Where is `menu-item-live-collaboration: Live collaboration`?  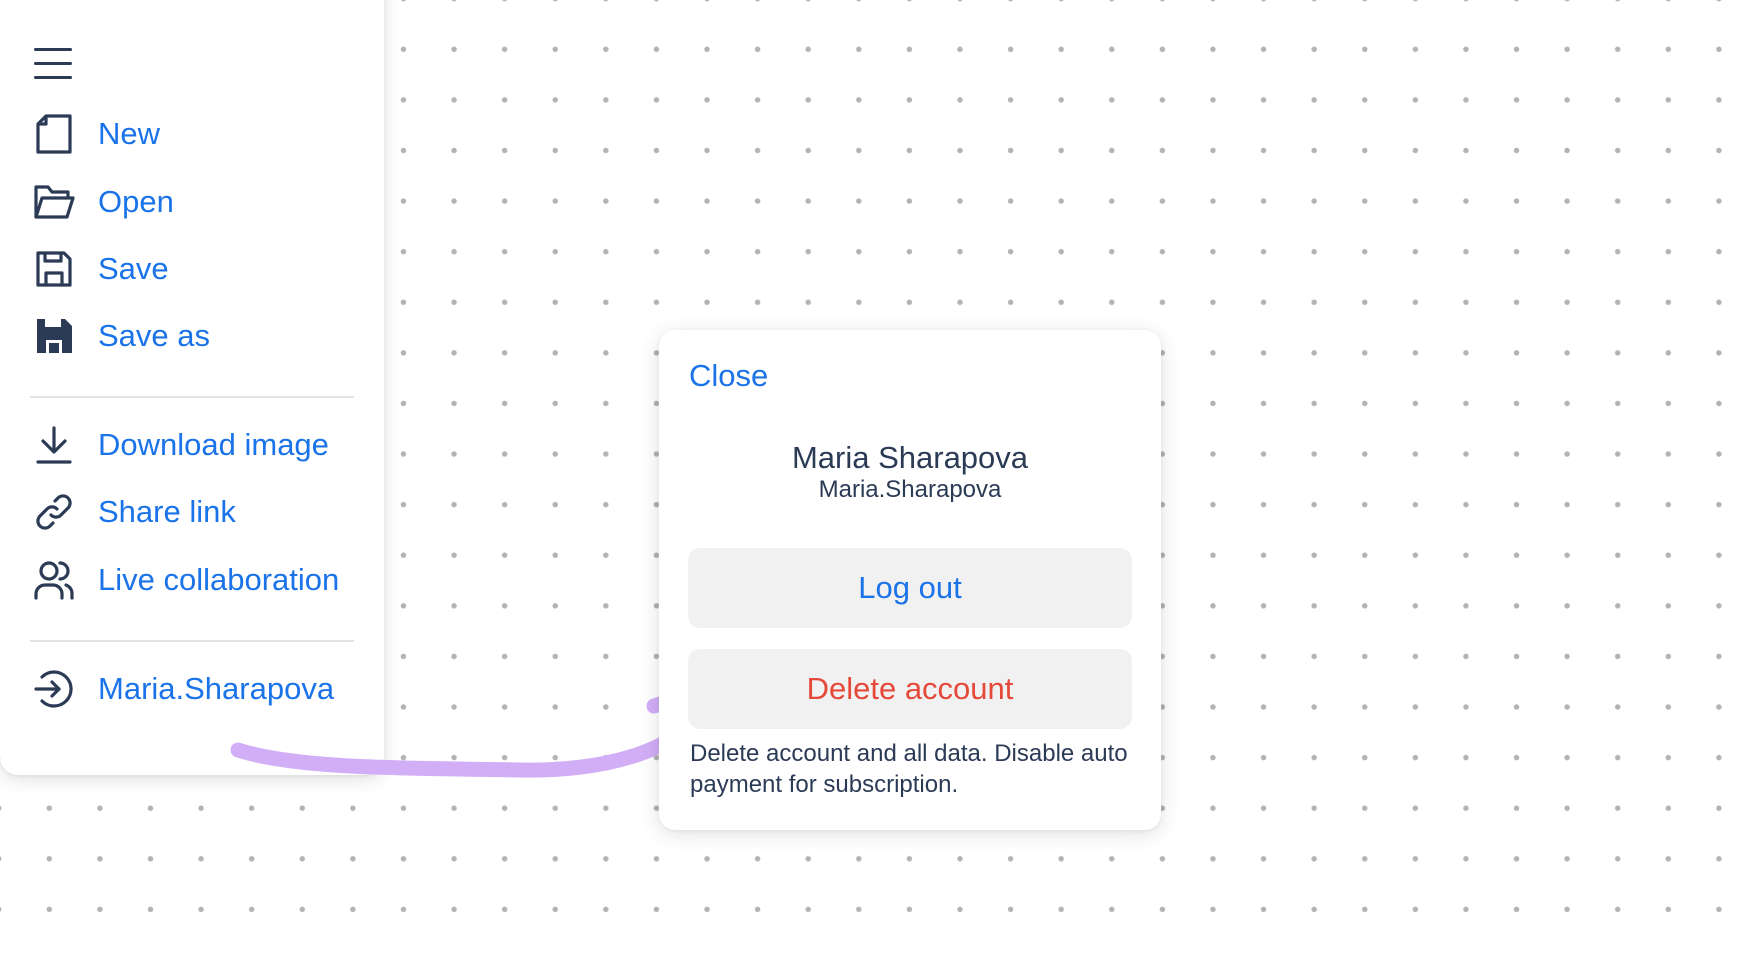 menu-item-live-collaboration: Live collaboration is located at coordinates (200, 580).